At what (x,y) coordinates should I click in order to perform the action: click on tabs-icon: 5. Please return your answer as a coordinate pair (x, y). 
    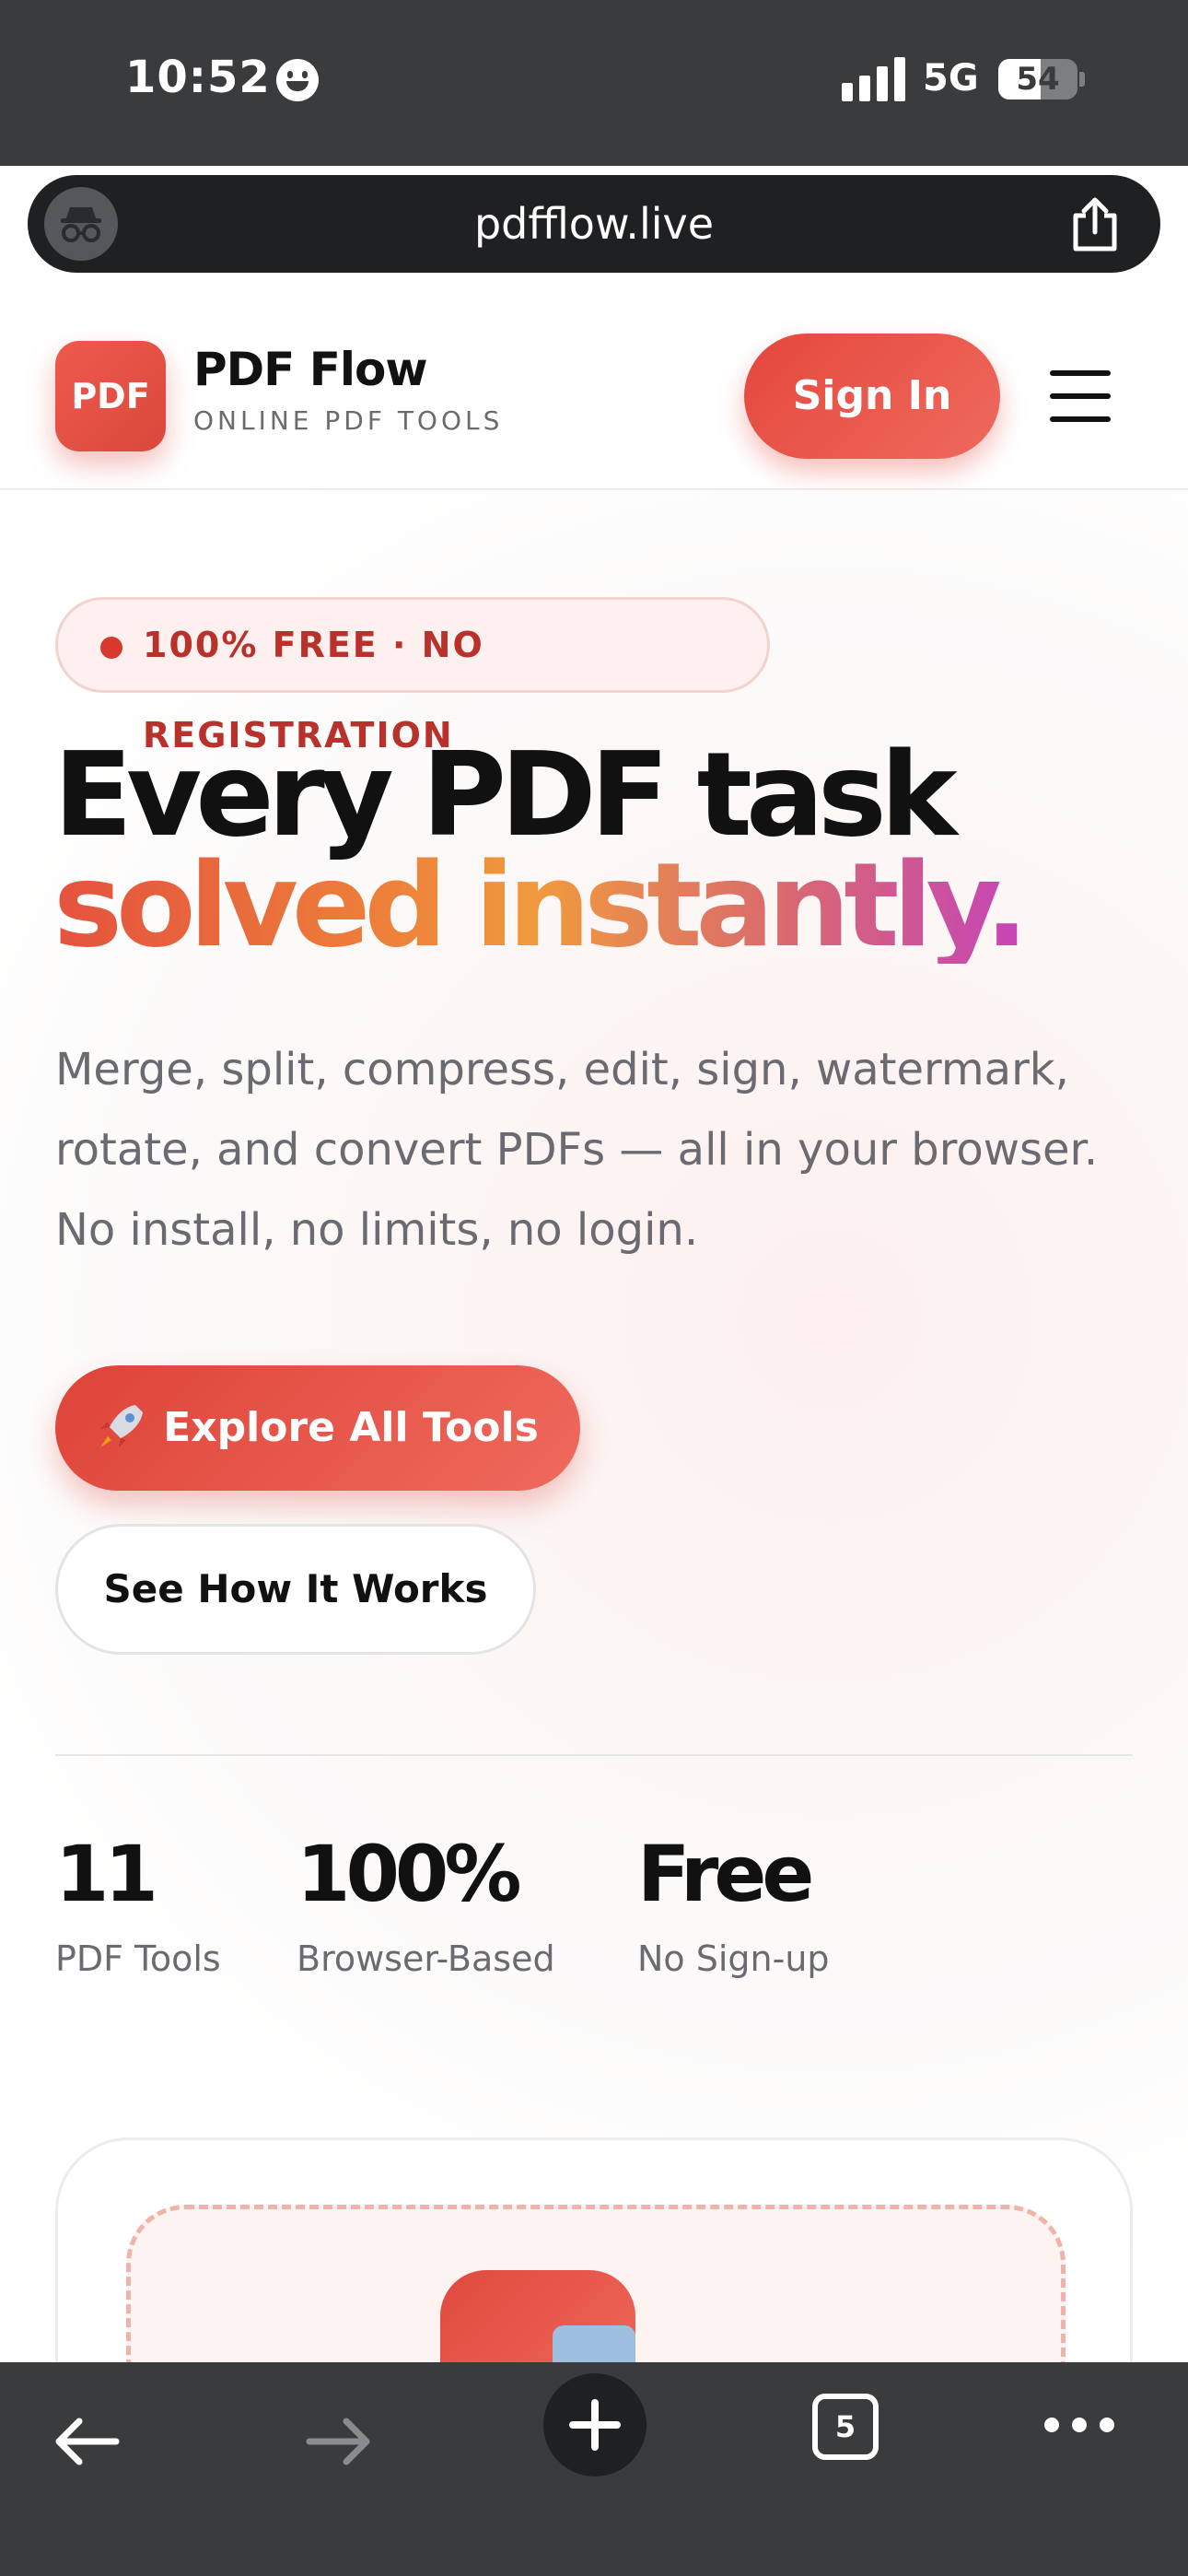
    Looking at the image, I should click on (845, 2427).